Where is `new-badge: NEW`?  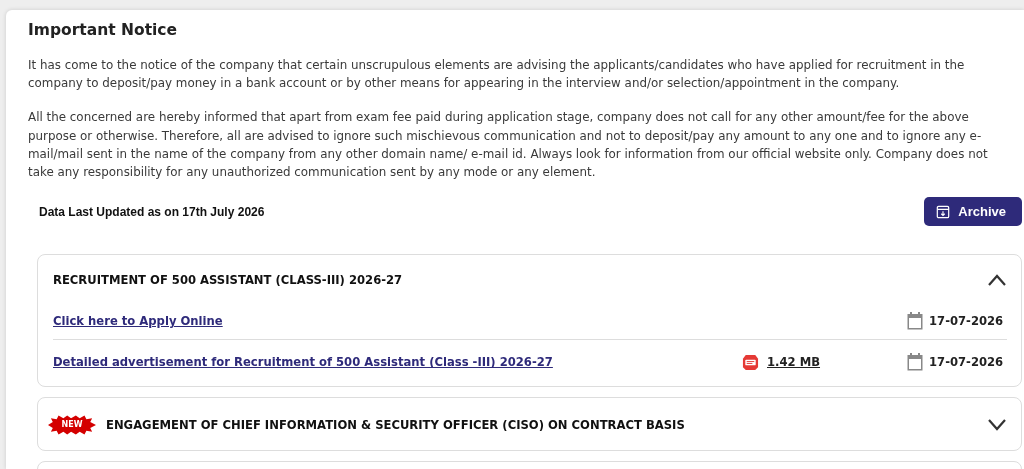 new-badge: NEW is located at coordinates (72, 425).